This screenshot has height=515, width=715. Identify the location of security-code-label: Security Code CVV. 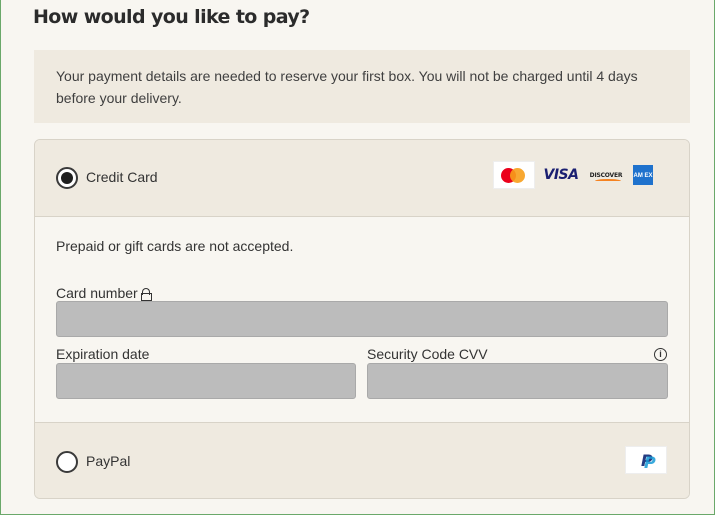
(427, 354).